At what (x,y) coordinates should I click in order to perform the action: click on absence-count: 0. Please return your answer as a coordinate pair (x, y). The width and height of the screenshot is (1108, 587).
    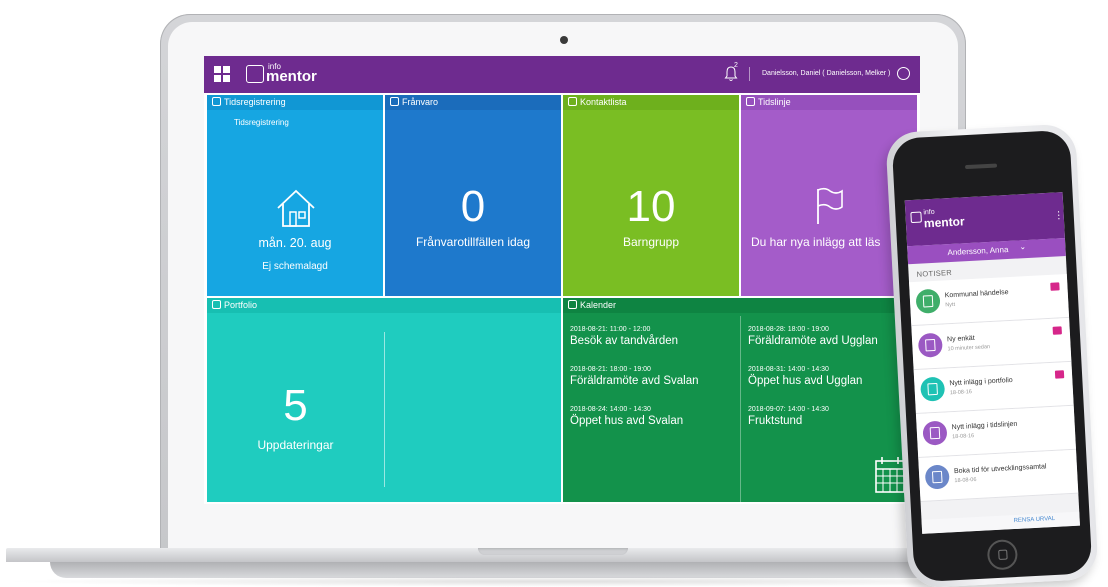
    Looking at the image, I should click on (473, 206).